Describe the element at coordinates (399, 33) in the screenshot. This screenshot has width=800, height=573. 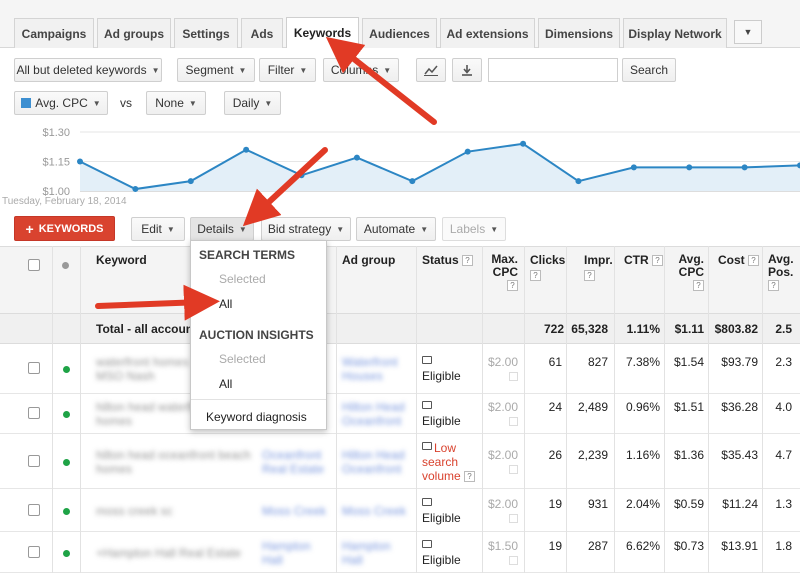
I see `tab-audiences: Audiences` at that location.